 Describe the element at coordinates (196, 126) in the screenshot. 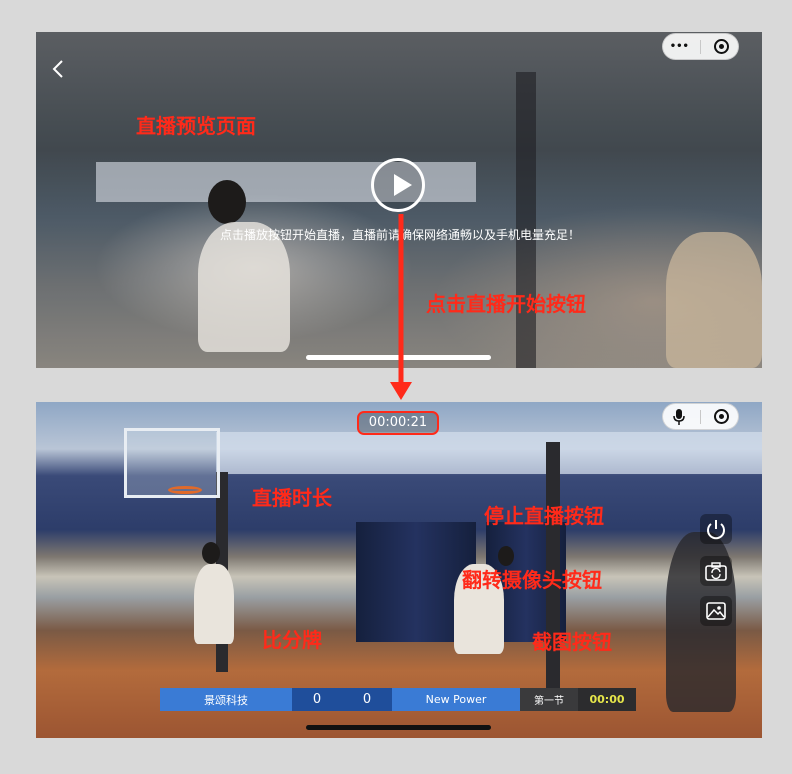

I see `preview-page-label: 直播预览页面` at that location.